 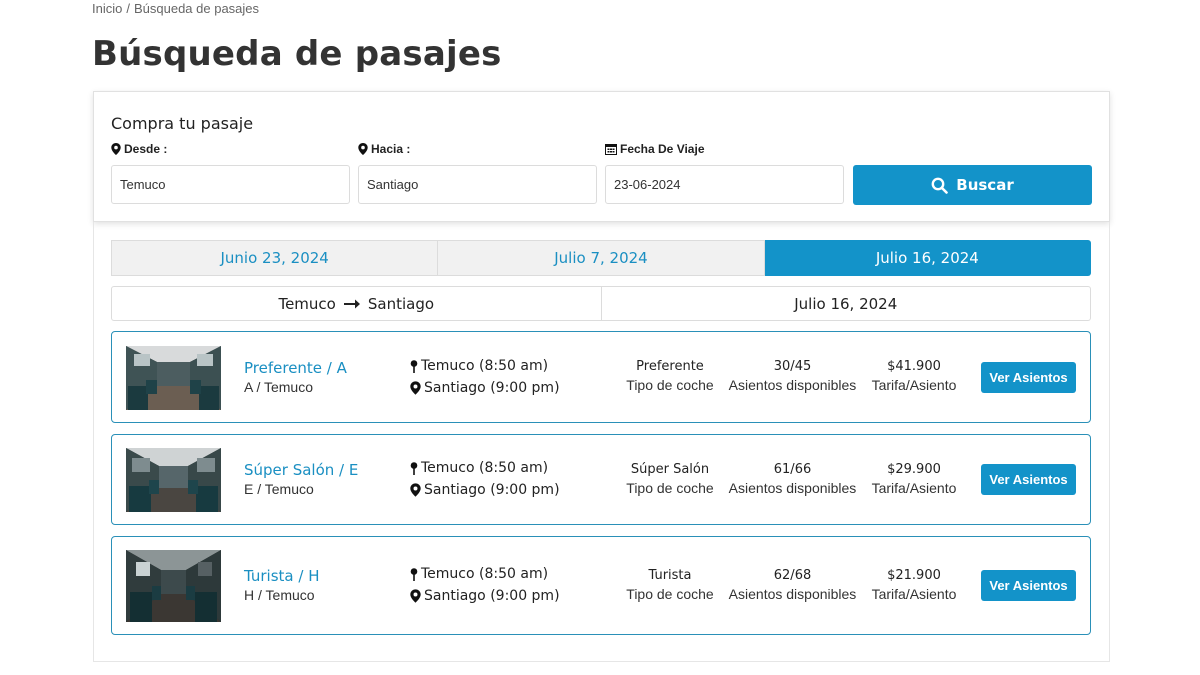 What do you see at coordinates (279, 489) in the screenshot?
I see `coach-sub: E / Temuco` at bounding box center [279, 489].